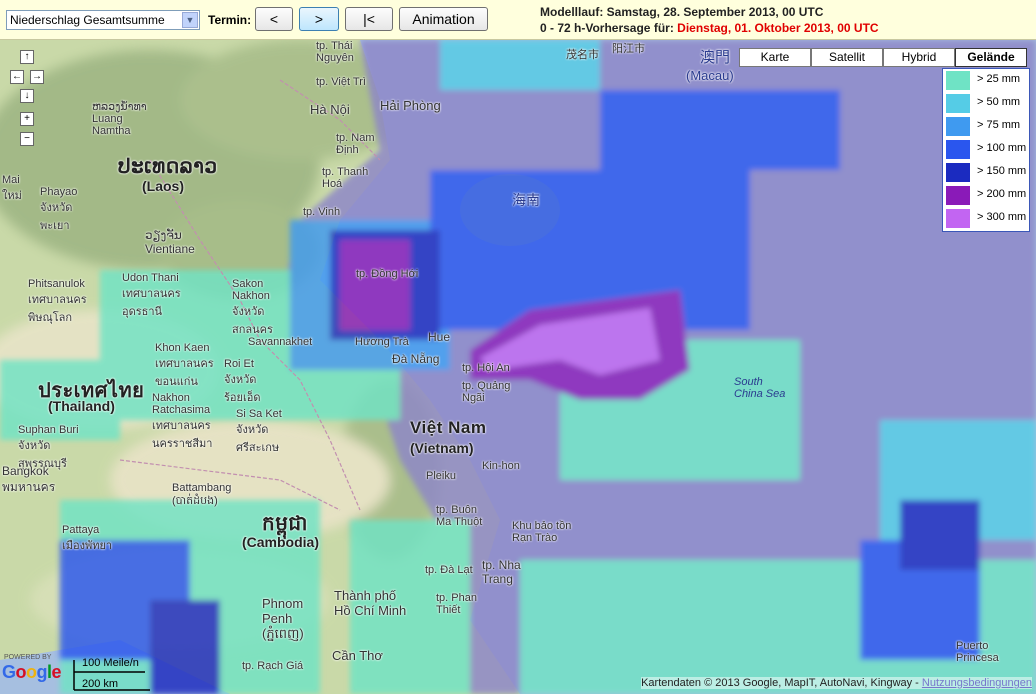 This screenshot has height=694, width=1036. I want to click on map-type-hybrid: Hybrid, so click(919, 57).